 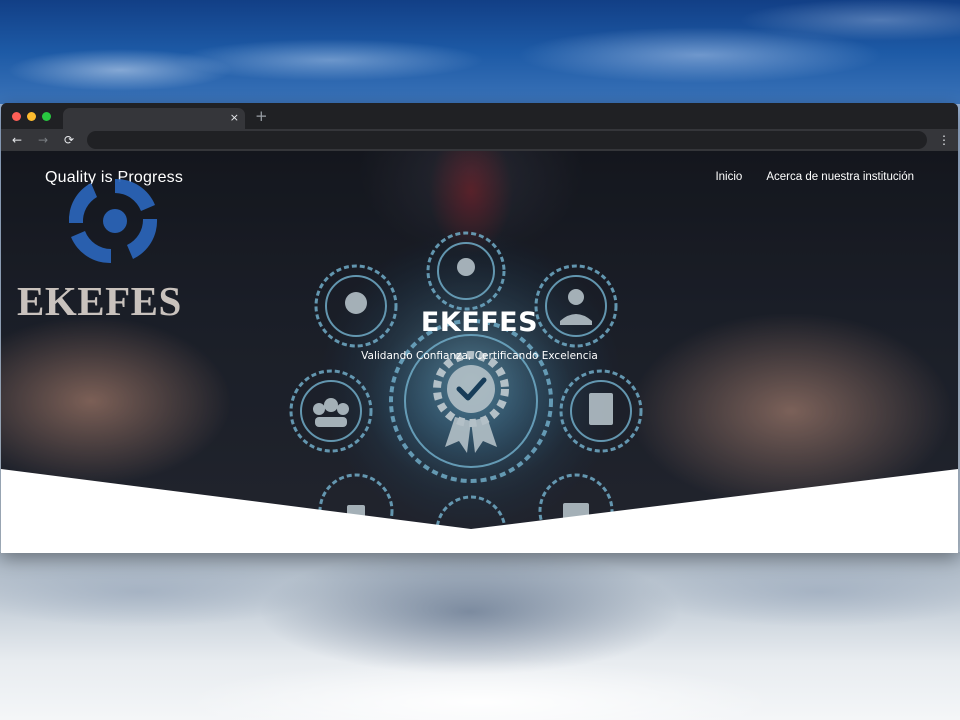 I want to click on browser-menu-icon: ⋮, so click(x=944, y=140).